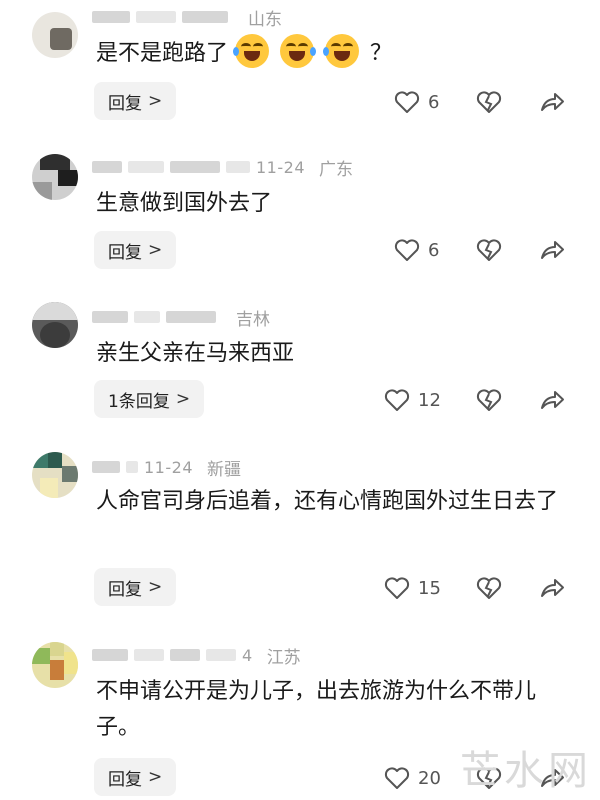 This screenshot has height=800, width=600. I want to click on comment-text: 亲生父亲在马来西亚, so click(195, 353).